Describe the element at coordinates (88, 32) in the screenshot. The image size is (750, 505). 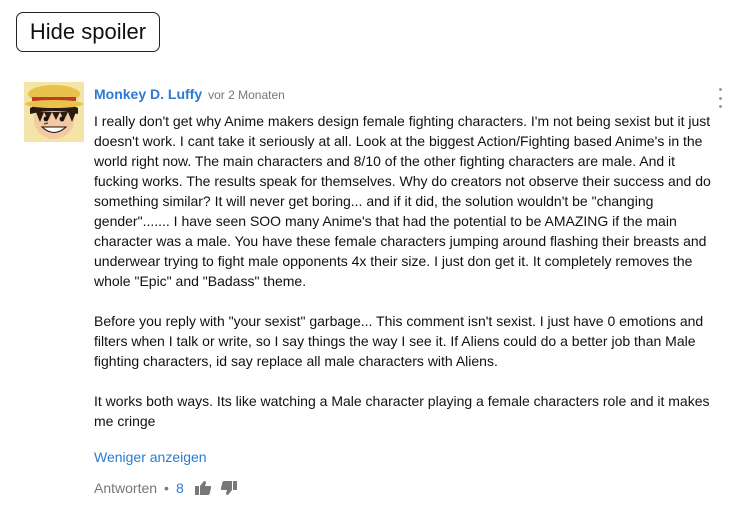
I see `hide-spoiler-button: Hide spoiler` at that location.